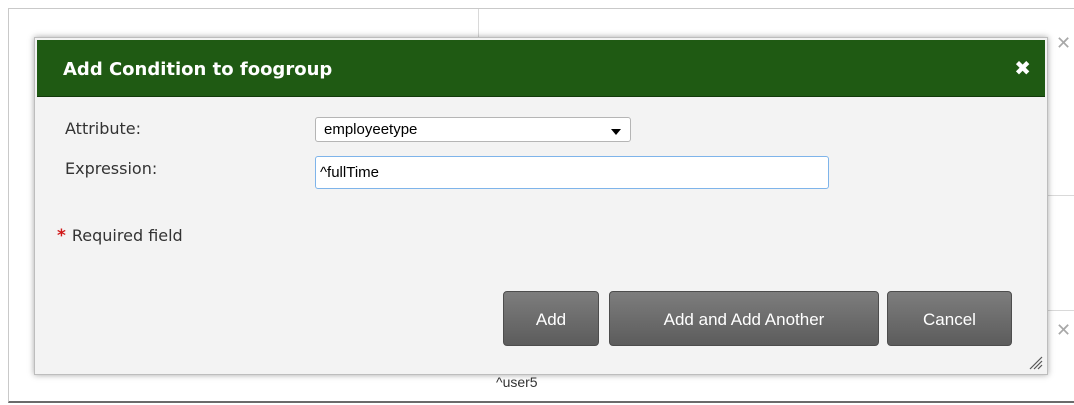 The image size is (1074, 405). Describe the element at coordinates (551, 318) in the screenshot. I see `add-button: Add` at that location.